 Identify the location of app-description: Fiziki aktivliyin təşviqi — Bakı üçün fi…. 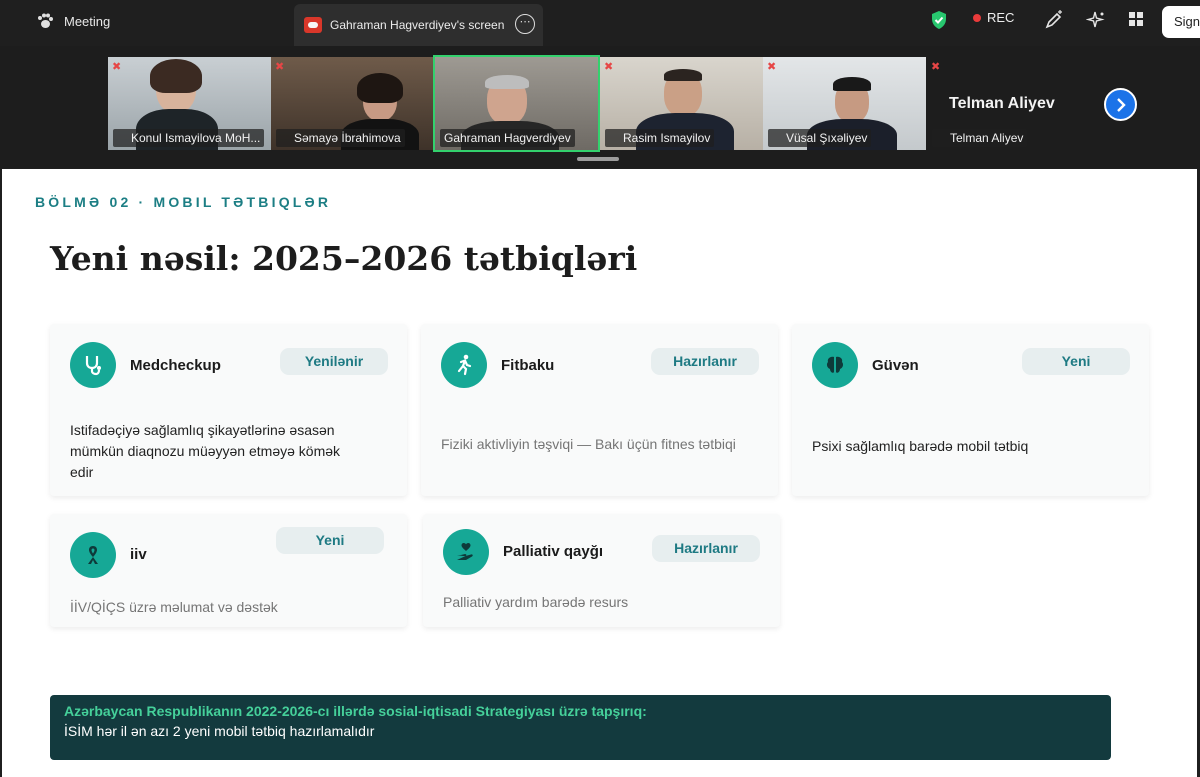
(588, 444).